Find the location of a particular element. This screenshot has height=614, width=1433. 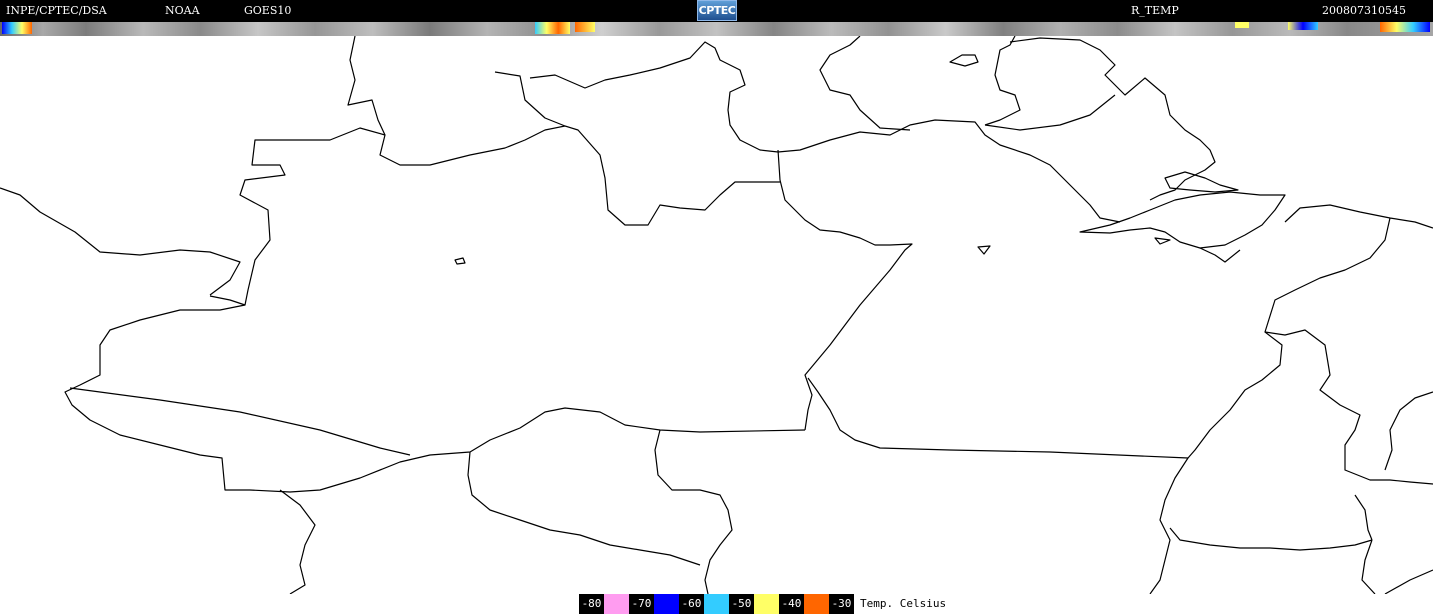

legend-label: -50 is located at coordinates (741, 604).